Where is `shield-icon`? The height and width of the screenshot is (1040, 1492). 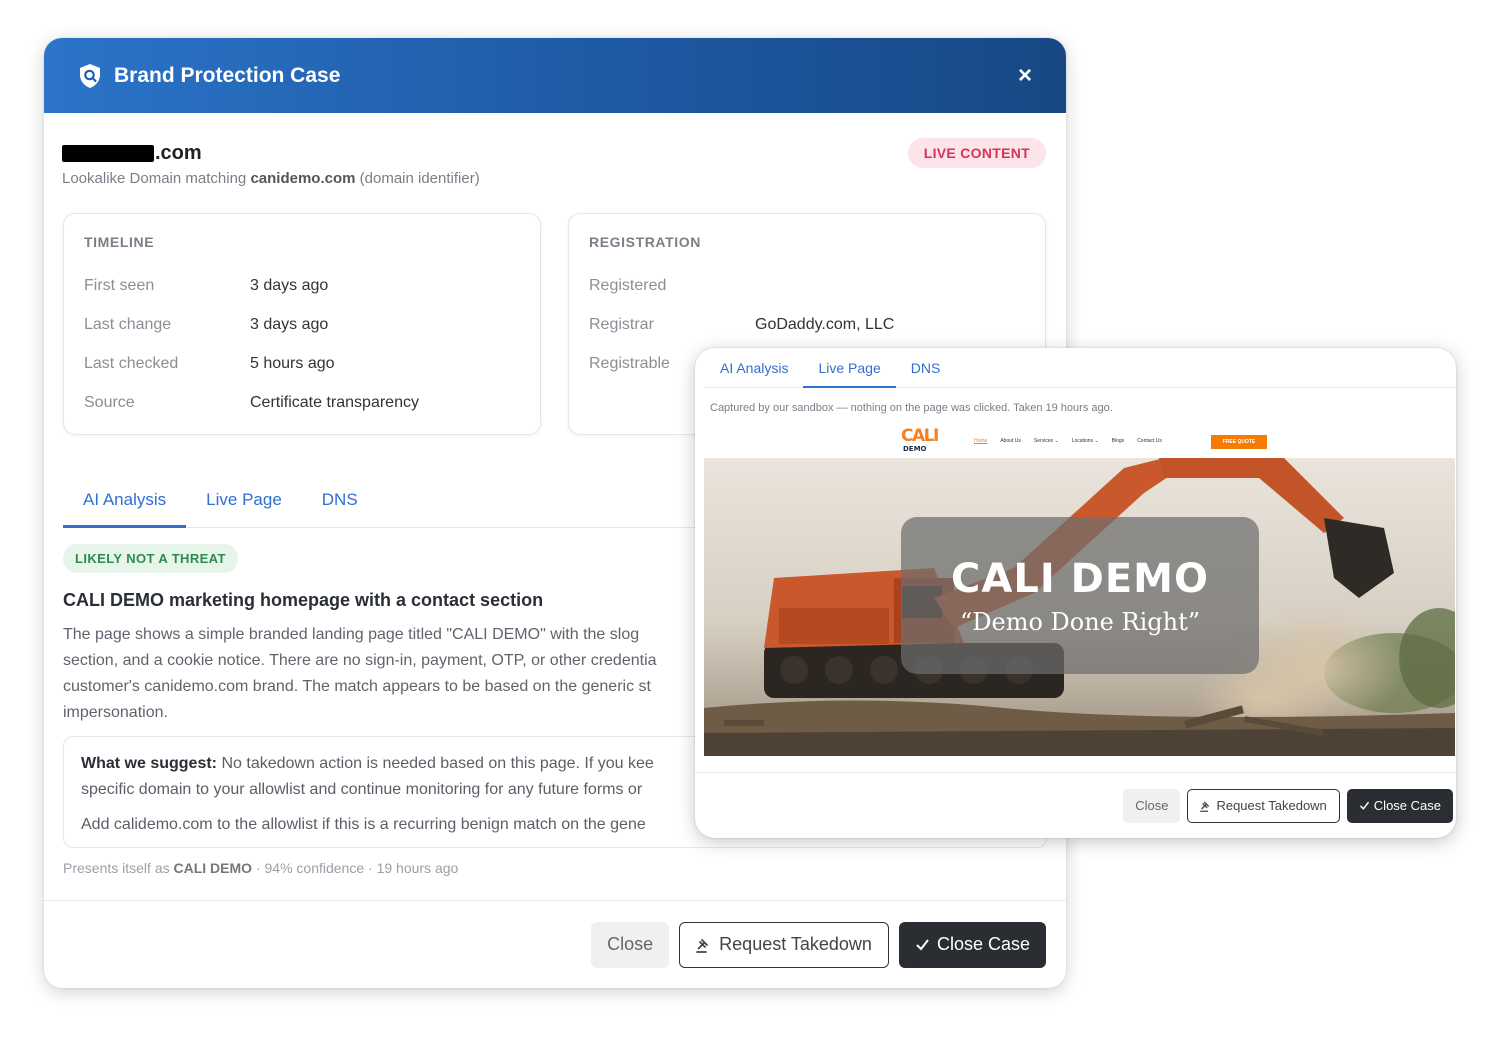
shield-icon is located at coordinates (90, 75).